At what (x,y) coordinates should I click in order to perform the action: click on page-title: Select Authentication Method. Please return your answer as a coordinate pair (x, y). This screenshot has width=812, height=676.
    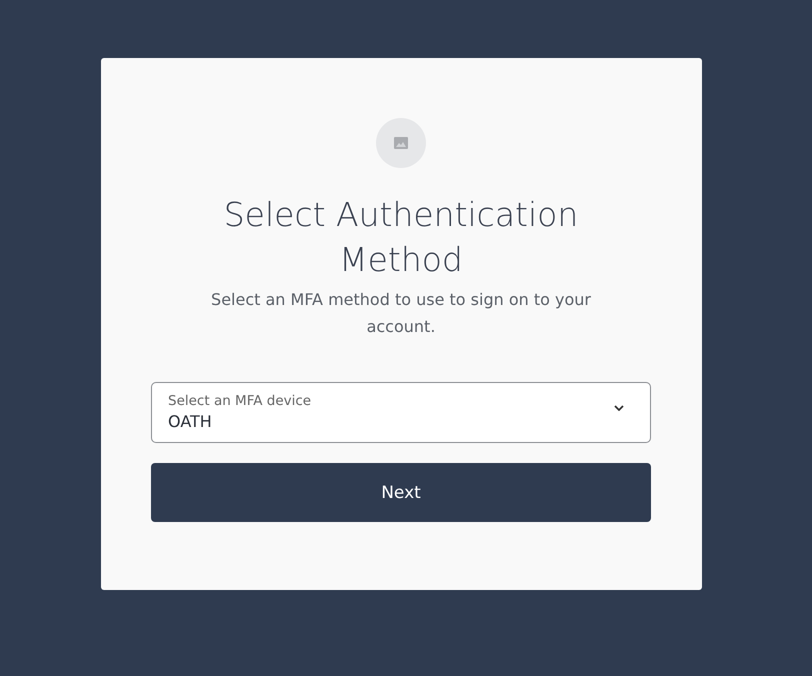
    Looking at the image, I should click on (401, 237).